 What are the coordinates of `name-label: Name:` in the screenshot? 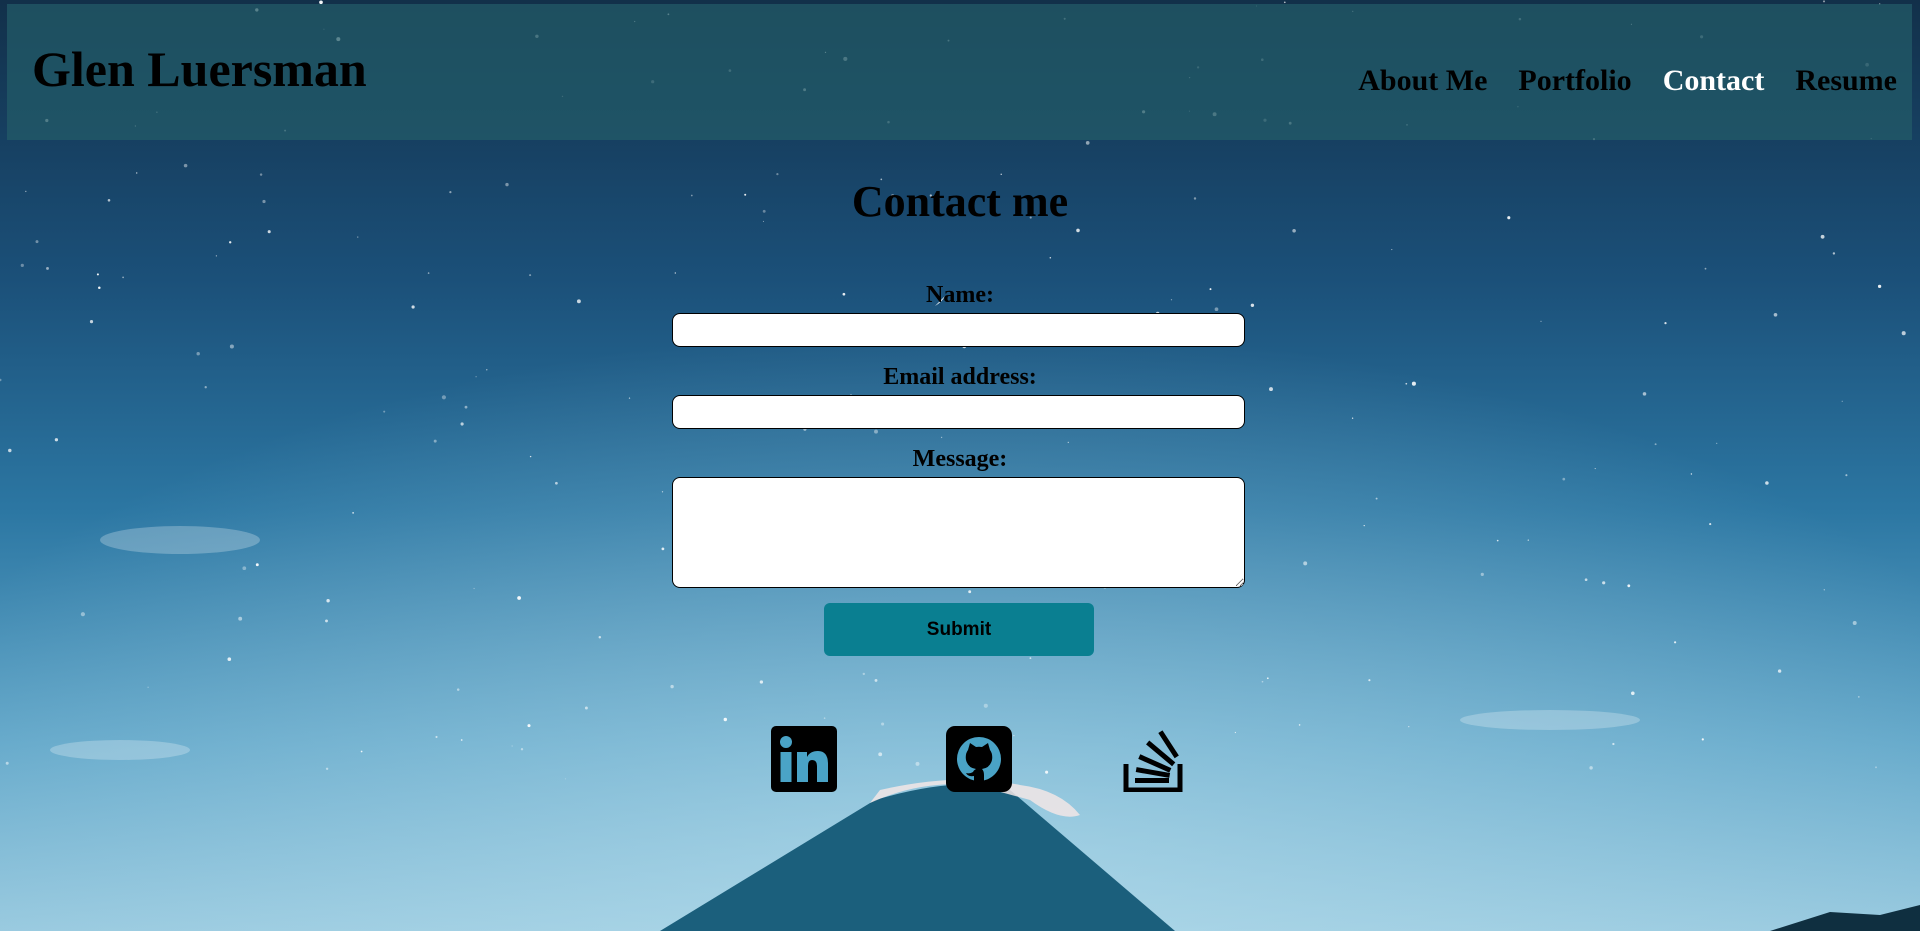 It's located at (960, 295).